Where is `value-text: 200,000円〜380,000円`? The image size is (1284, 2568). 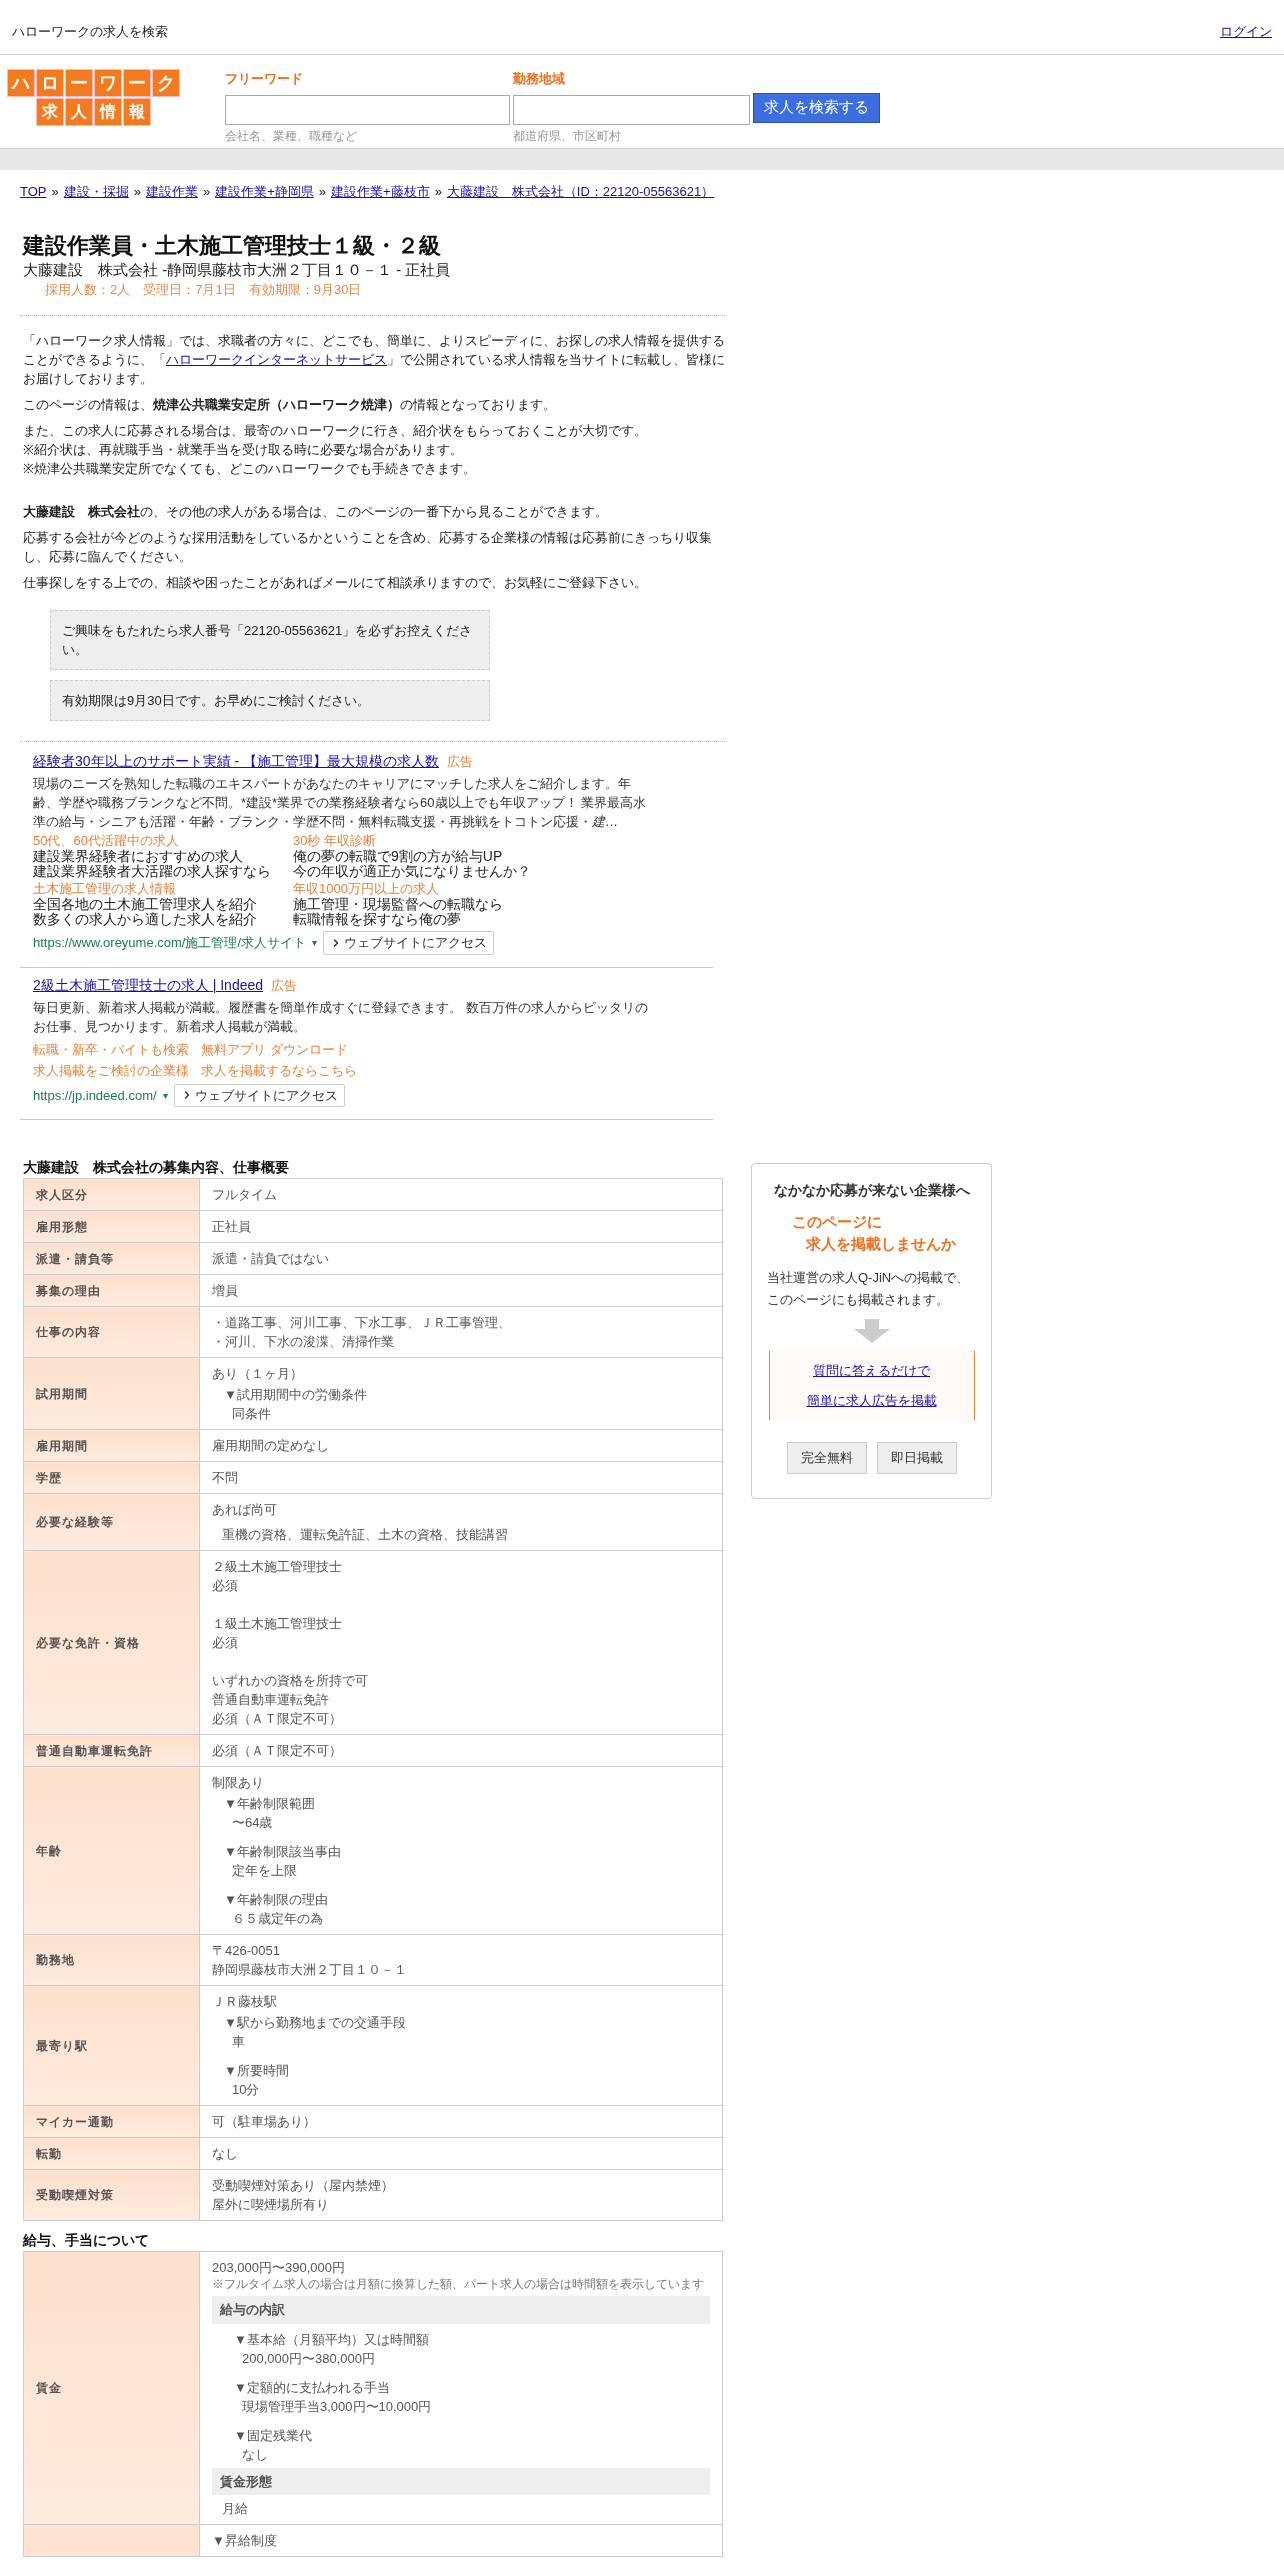
value-text: 200,000円〜380,000円 is located at coordinates (308, 2358).